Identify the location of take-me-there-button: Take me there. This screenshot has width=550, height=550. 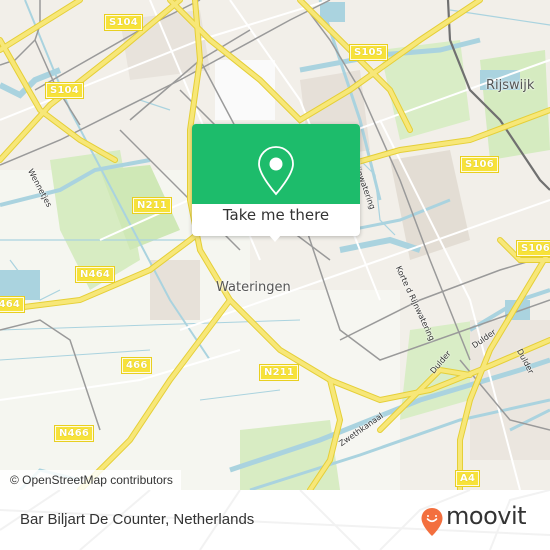
(276, 215).